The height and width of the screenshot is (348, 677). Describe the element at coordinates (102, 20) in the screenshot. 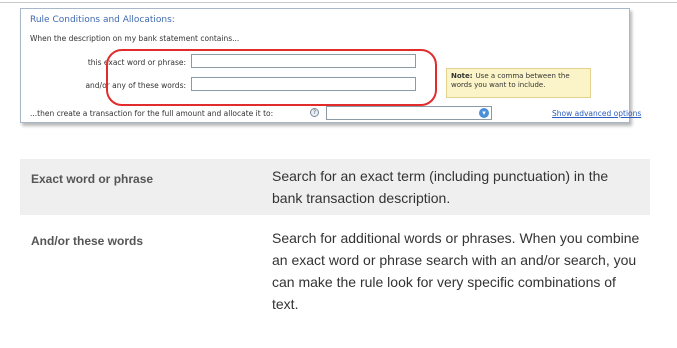

I see `panel-heading: Rule Conditions and Allocations:` at that location.